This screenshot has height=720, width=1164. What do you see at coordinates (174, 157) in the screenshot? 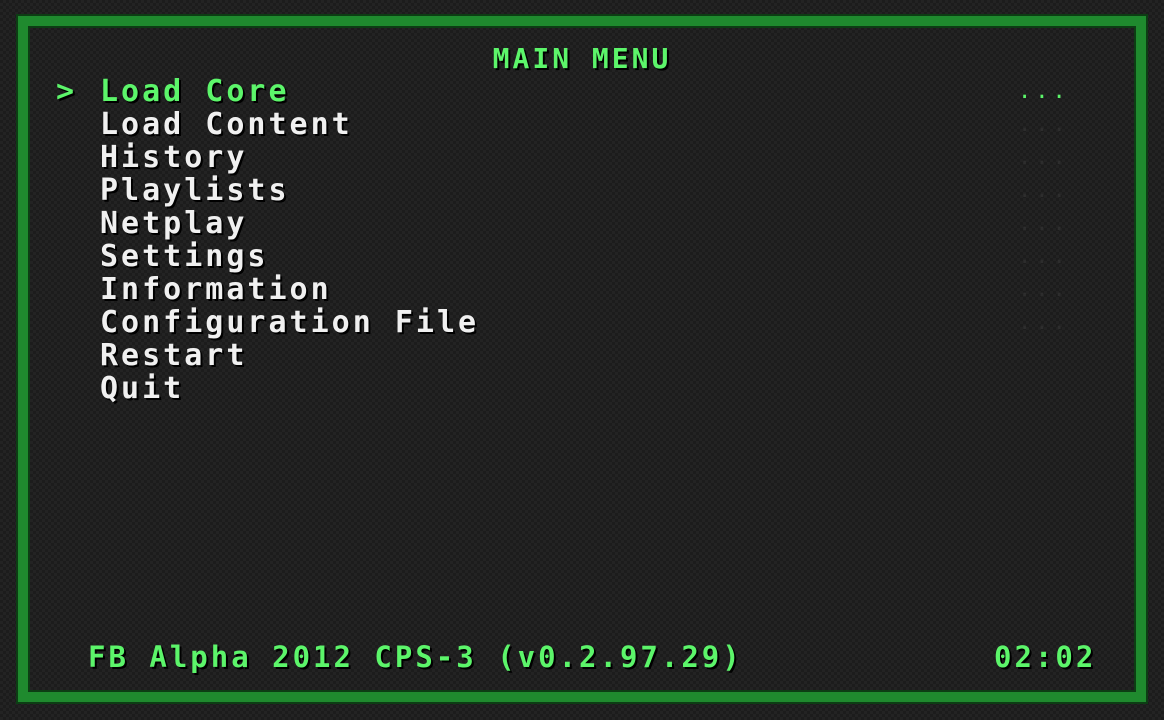
I see `menu-item-label: History` at bounding box center [174, 157].